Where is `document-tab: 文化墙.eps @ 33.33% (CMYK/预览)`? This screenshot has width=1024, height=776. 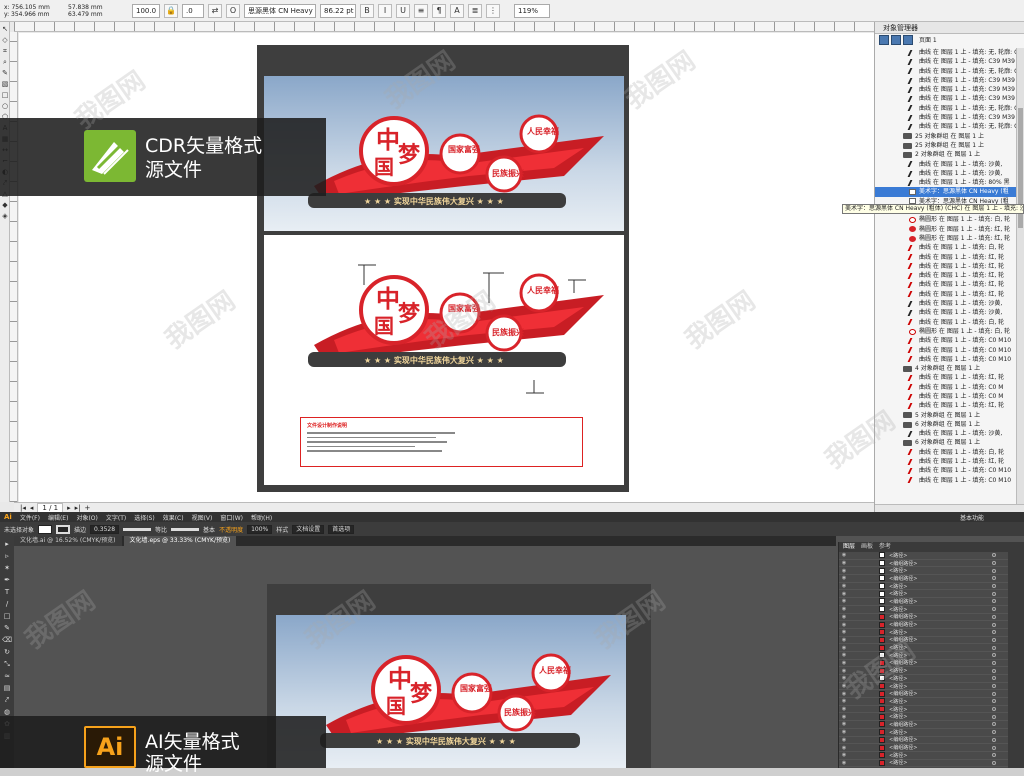
document-tab: 文化墙.eps @ 33.33% (CMYK/预览) is located at coordinates (180, 541).